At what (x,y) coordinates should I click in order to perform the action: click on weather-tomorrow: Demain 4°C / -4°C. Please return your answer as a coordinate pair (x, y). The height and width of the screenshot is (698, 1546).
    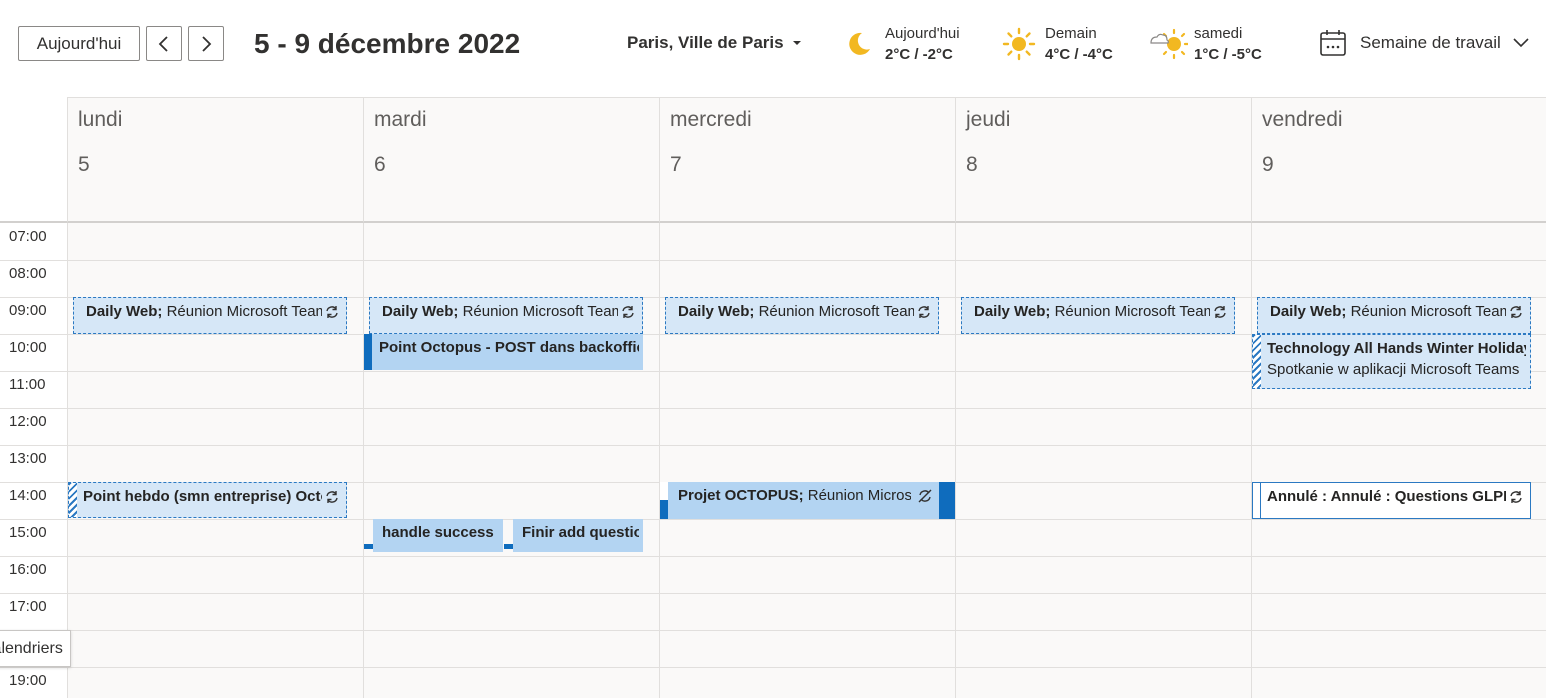
    Looking at the image, I should click on (1056, 44).